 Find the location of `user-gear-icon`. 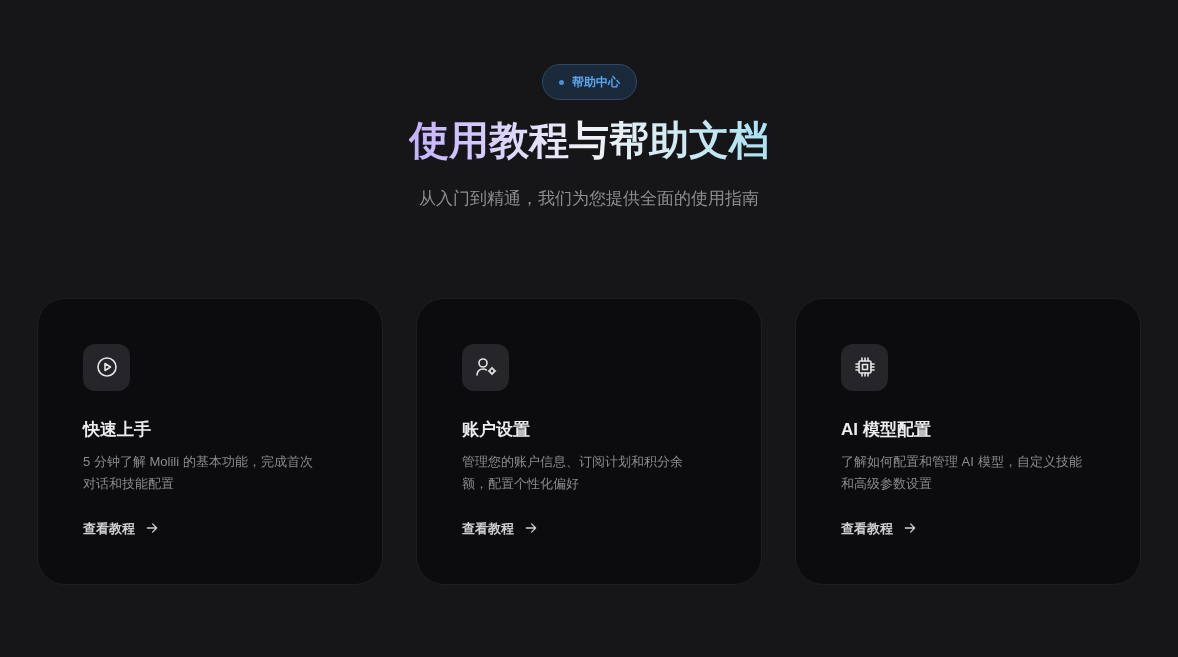

user-gear-icon is located at coordinates (485, 367).